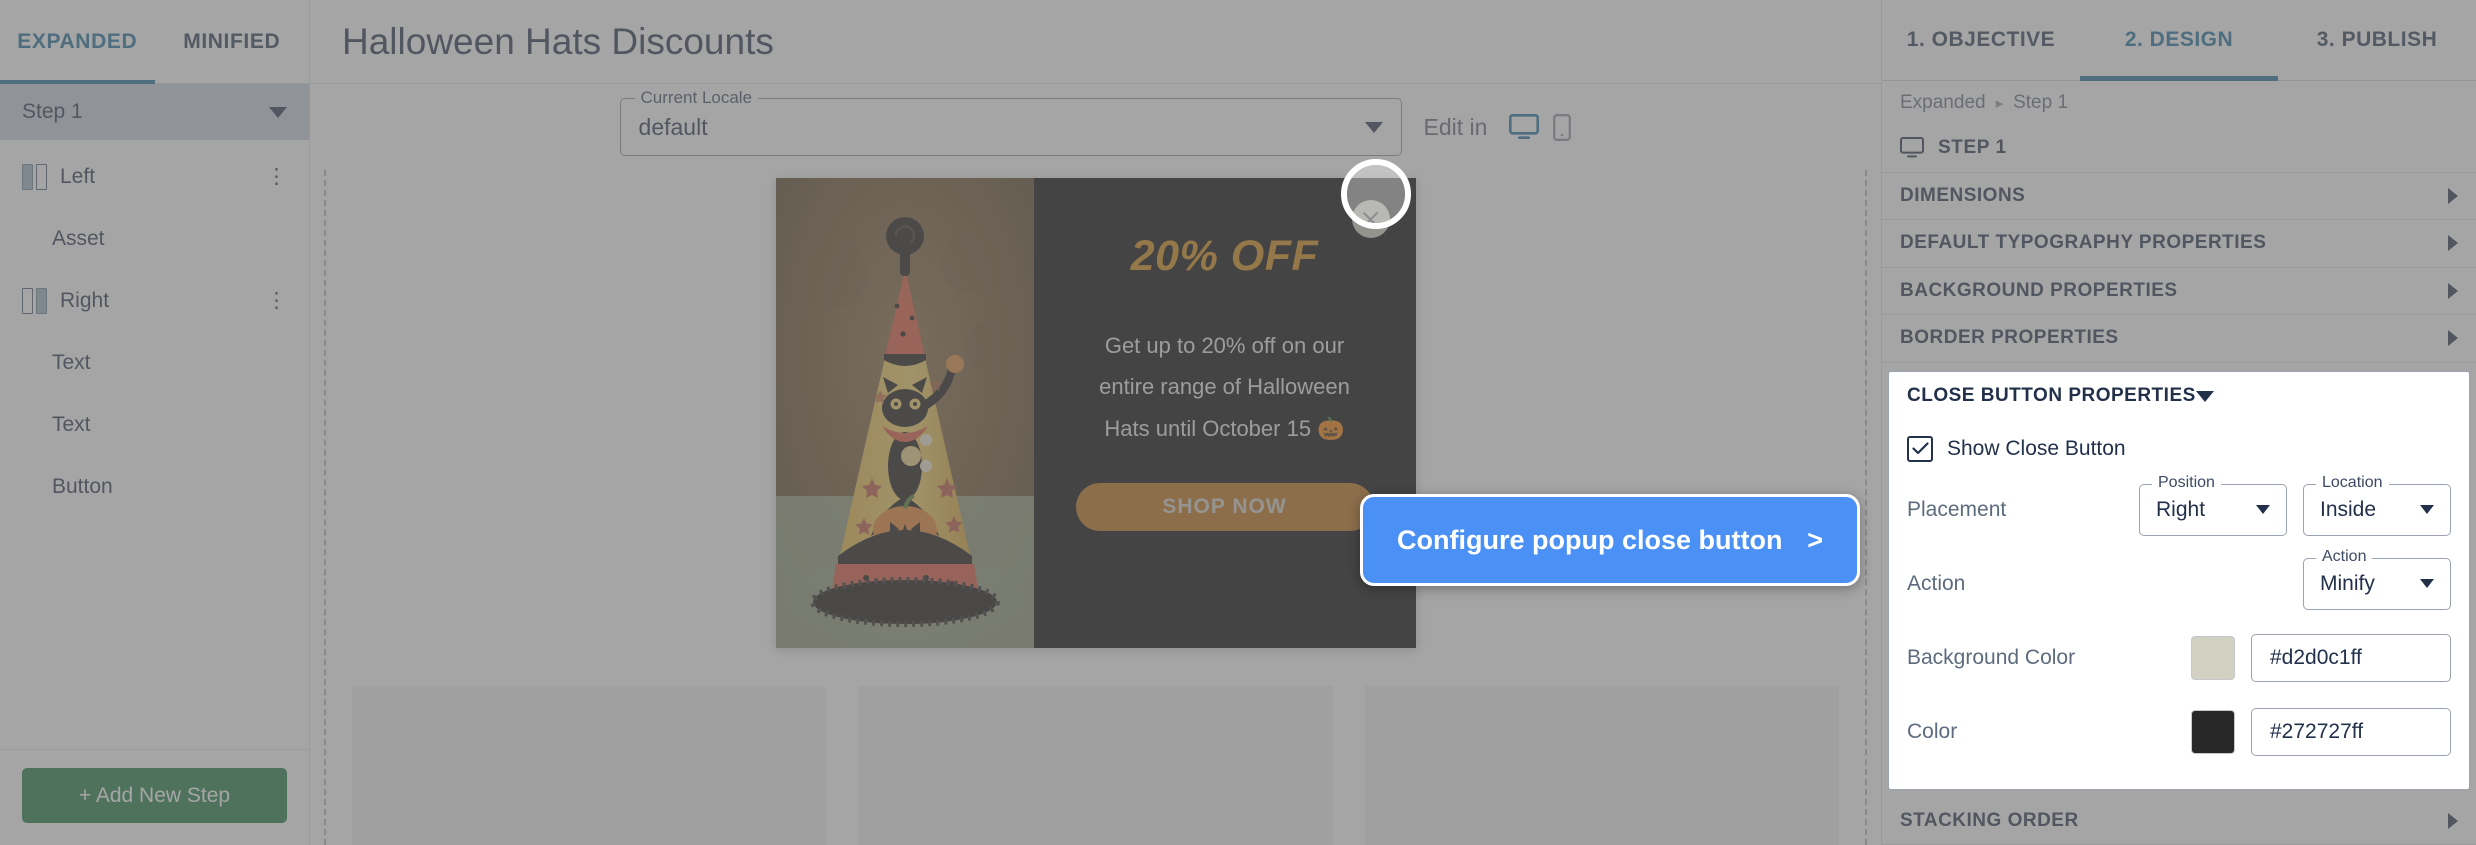 The height and width of the screenshot is (845, 2476). What do you see at coordinates (2179, 584) in the screenshot?
I see `action-row: Action Action Minify` at bounding box center [2179, 584].